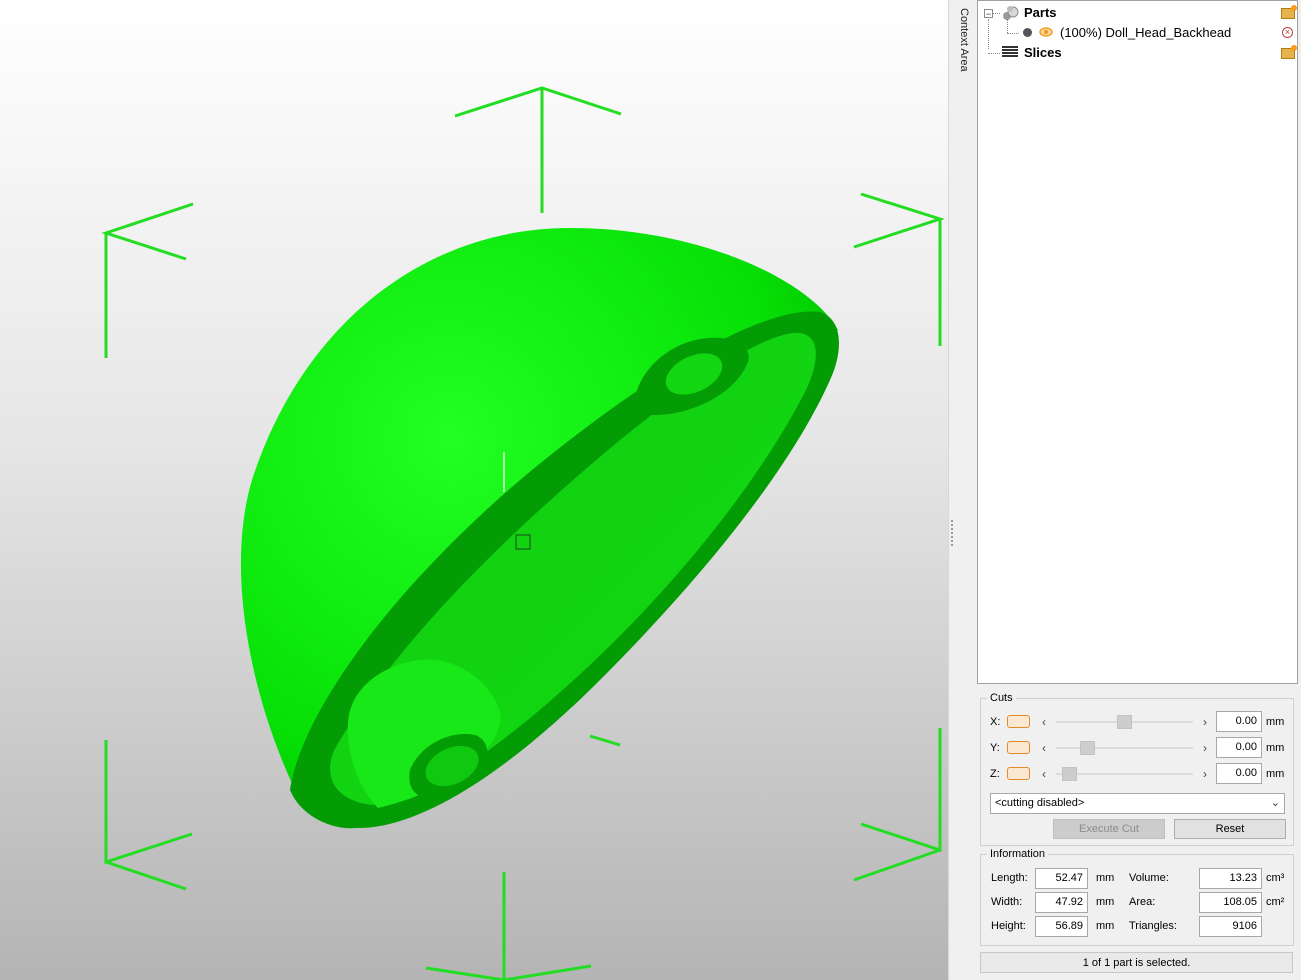 The width and height of the screenshot is (1301, 980). What do you see at coordinates (1040, 803) in the screenshot?
I see `cutting-mode-value: <cutting disabled>` at bounding box center [1040, 803].